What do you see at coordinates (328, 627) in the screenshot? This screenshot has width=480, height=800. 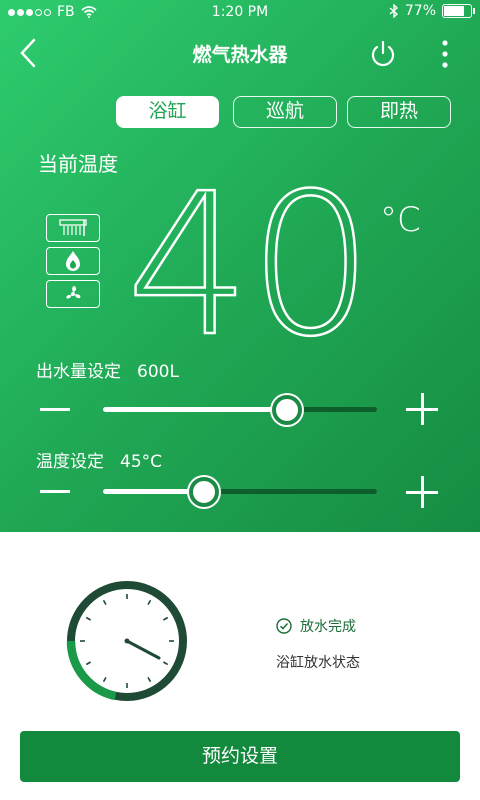 I see `bath-status-text: 放水完成` at bounding box center [328, 627].